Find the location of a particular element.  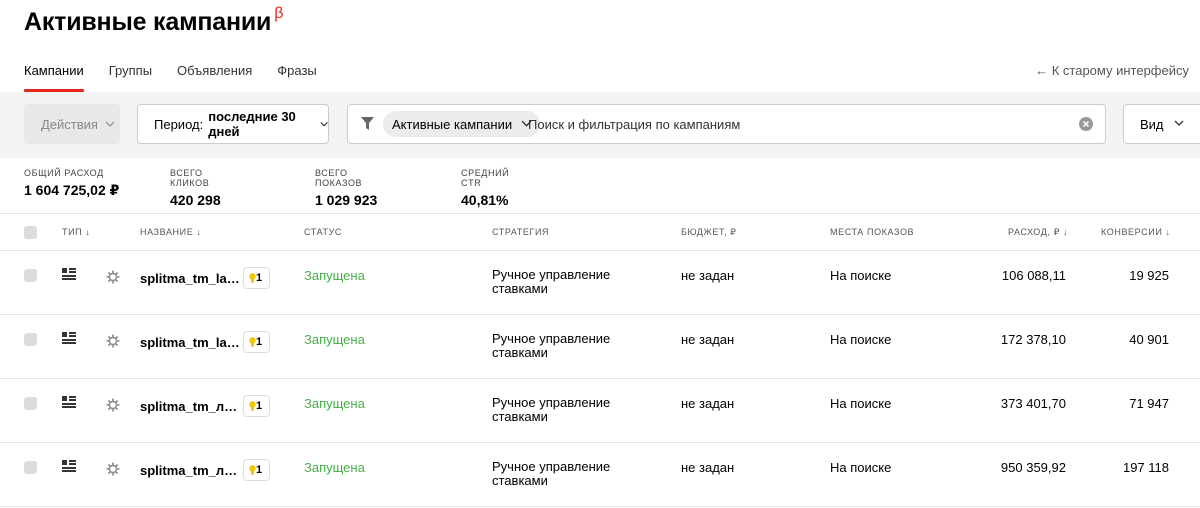

filter-chip-label: Активные кампании is located at coordinates (452, 124).